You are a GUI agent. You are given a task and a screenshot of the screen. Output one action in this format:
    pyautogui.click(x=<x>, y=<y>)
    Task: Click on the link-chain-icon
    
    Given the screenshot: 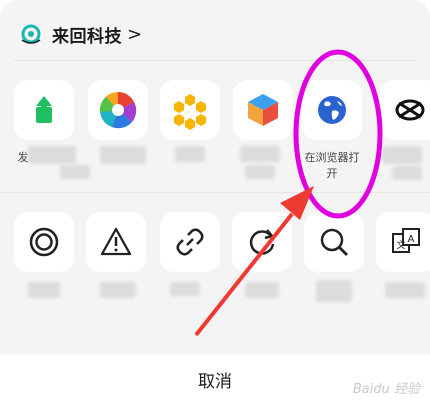 What is the action you would take?
    pyautogui.click(x=190, y=242)
    